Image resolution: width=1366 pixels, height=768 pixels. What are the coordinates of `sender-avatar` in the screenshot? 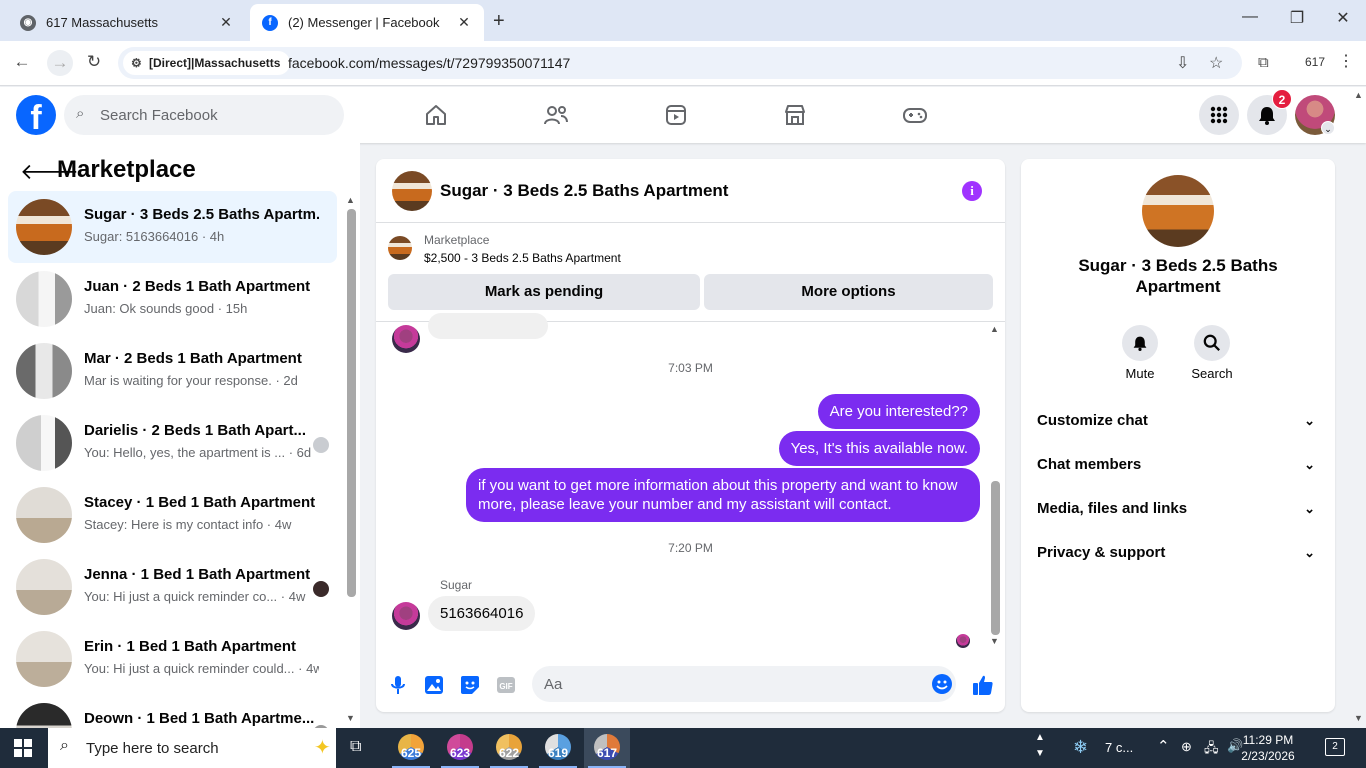 It's located at (406, 616).